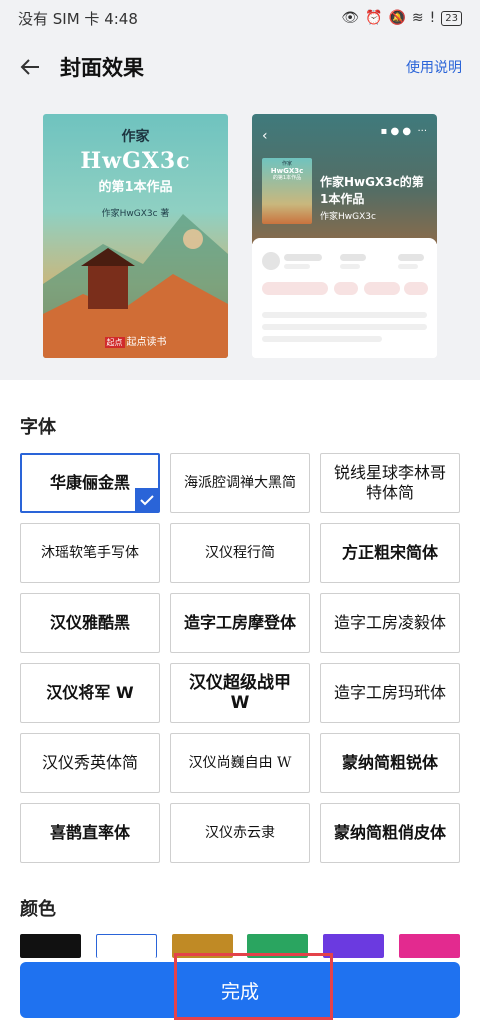  I want to click on font-option-label: 汉仪秀英体简, so click(89, 762).